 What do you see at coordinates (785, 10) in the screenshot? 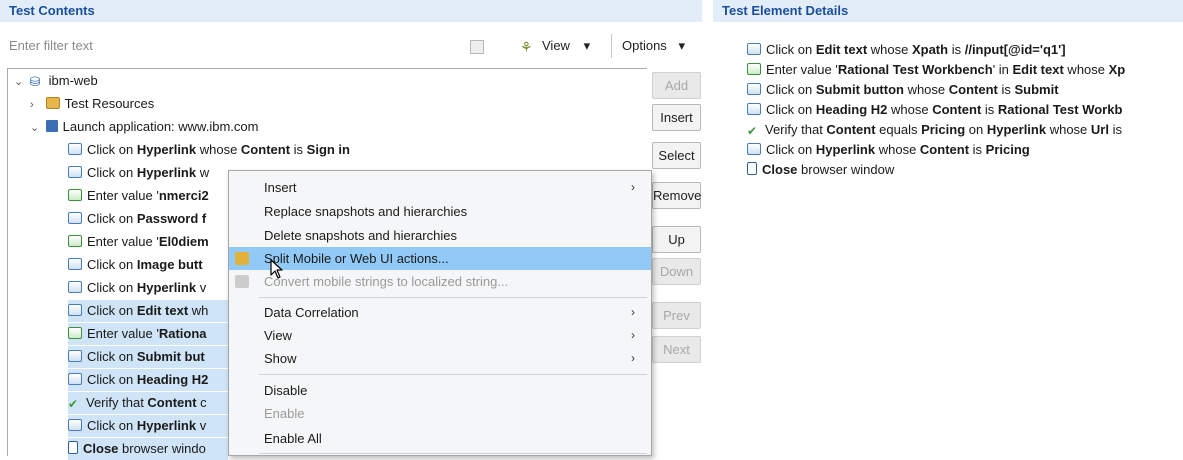
I see `test-element-details-title: Test Element Details` at bounding box center [785, 10].